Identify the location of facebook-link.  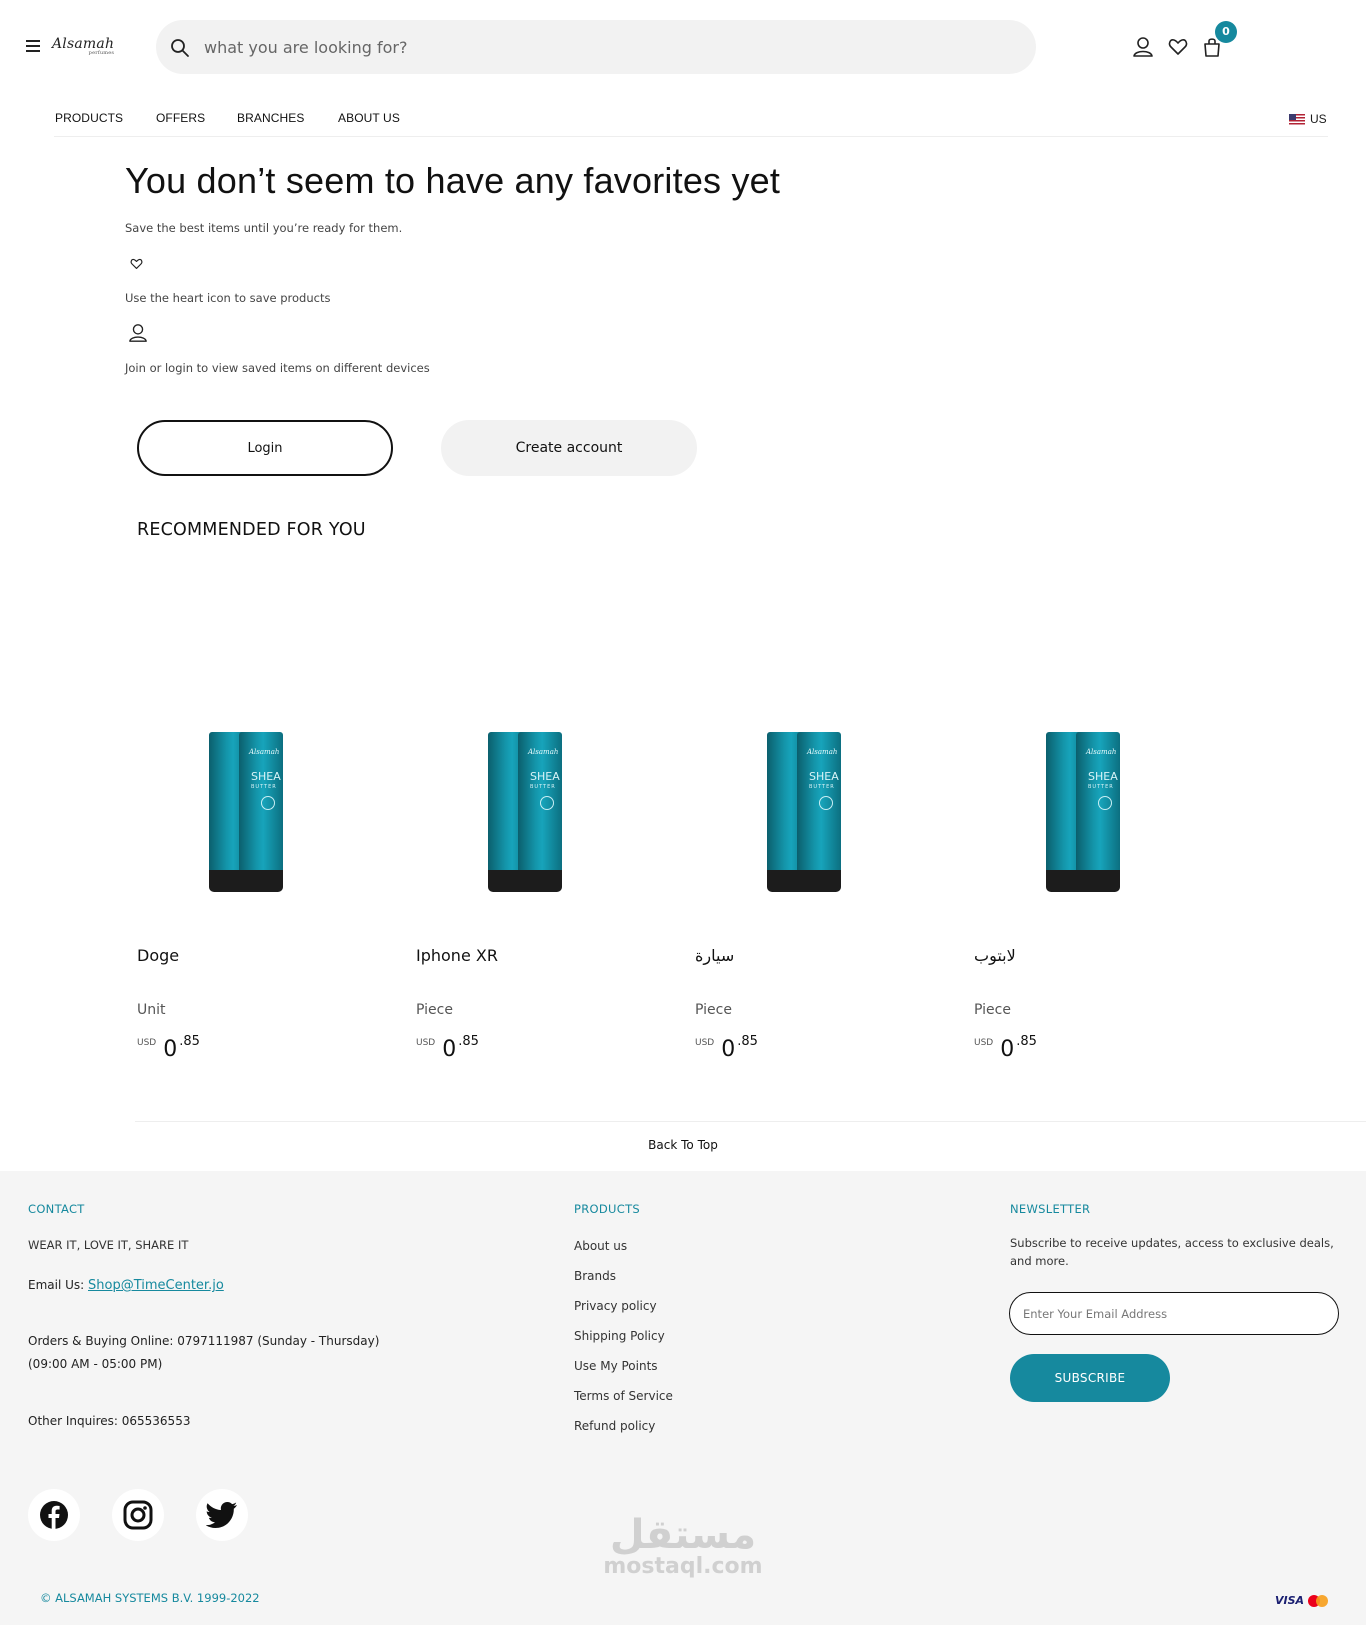
(54, 1515).